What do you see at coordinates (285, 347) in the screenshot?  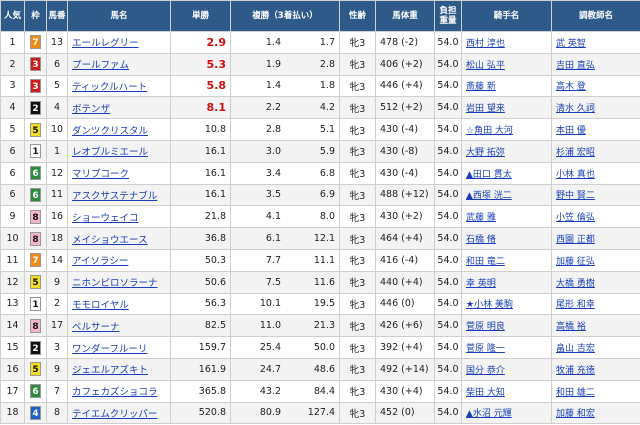 I see `place-odds-cell: 25.4 50.0` at bounding box center [285, 347].